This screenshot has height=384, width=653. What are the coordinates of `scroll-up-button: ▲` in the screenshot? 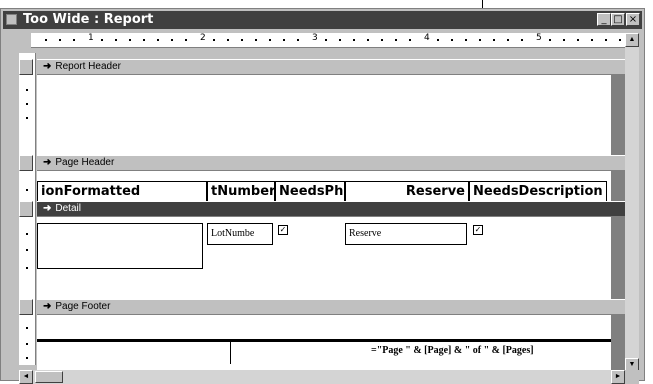 It's located at (632, 40).